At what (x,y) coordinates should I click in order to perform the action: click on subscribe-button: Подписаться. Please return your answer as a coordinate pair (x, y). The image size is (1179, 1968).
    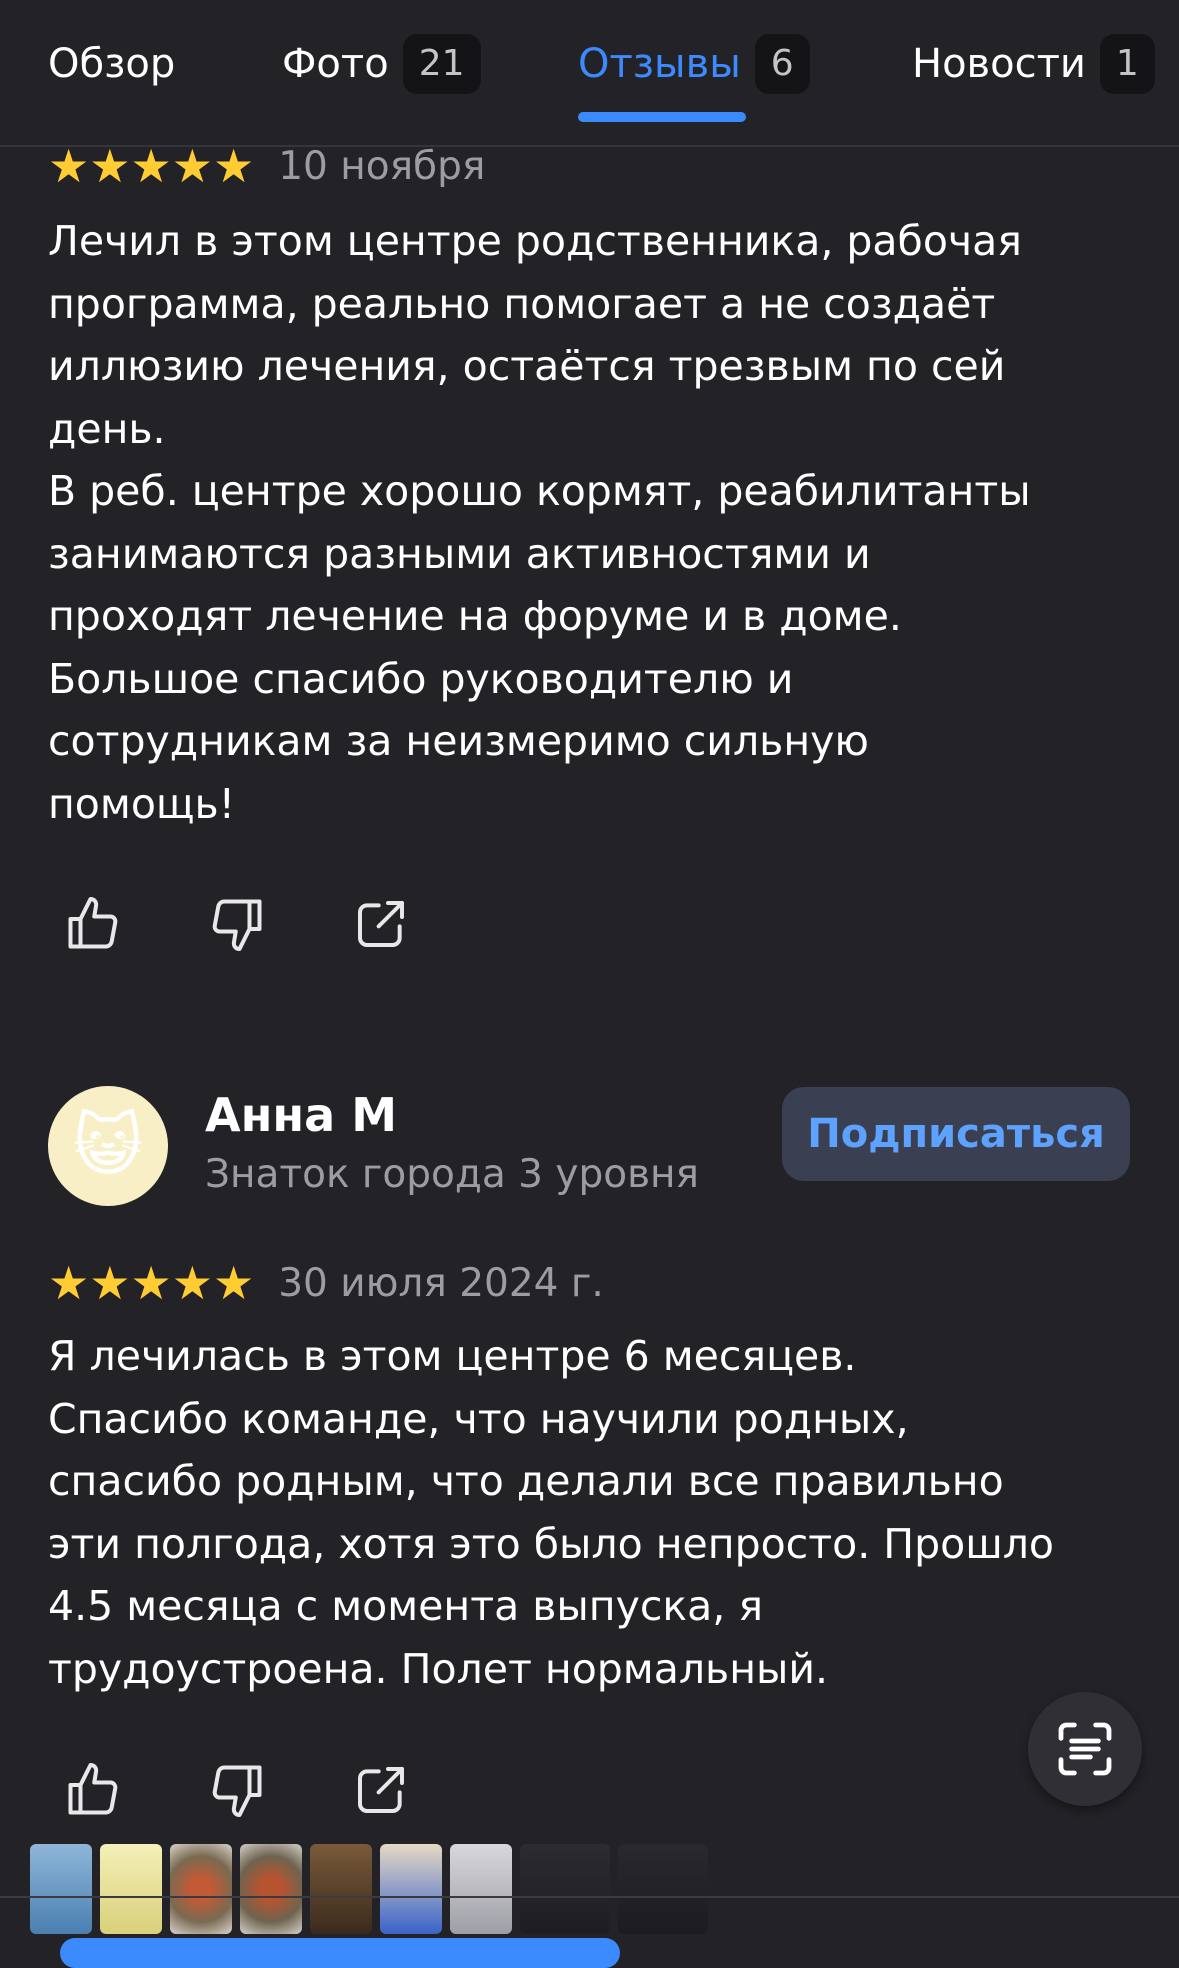
    Looking at the image, I should click on (956, 1134).